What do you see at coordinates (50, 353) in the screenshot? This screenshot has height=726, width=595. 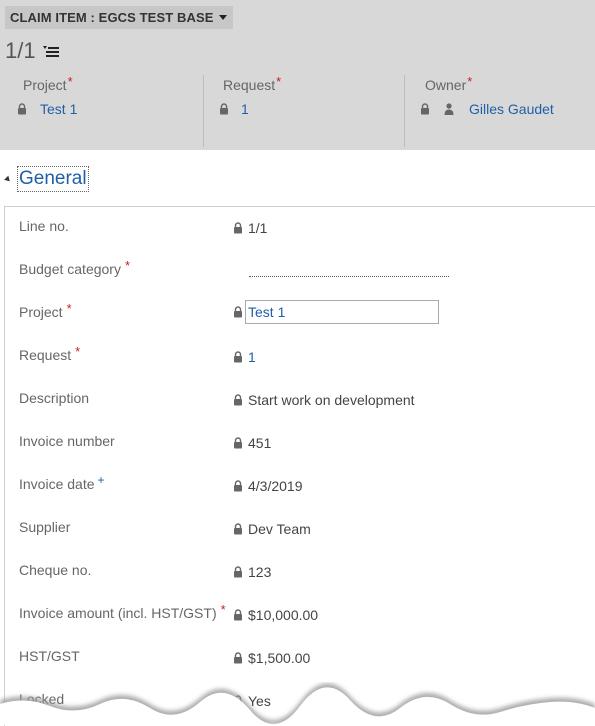 I see `field-label: Request *` at bounding box center [50, 353].